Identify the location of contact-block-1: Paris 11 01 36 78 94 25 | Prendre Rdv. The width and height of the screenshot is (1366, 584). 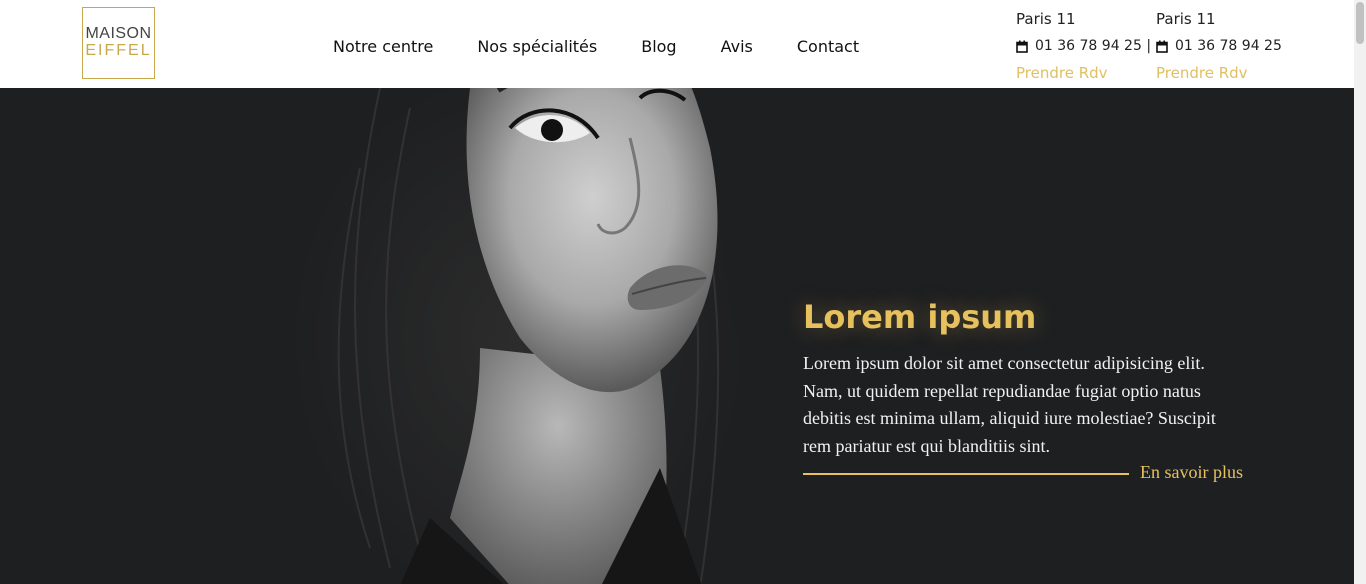
(1086, 46).